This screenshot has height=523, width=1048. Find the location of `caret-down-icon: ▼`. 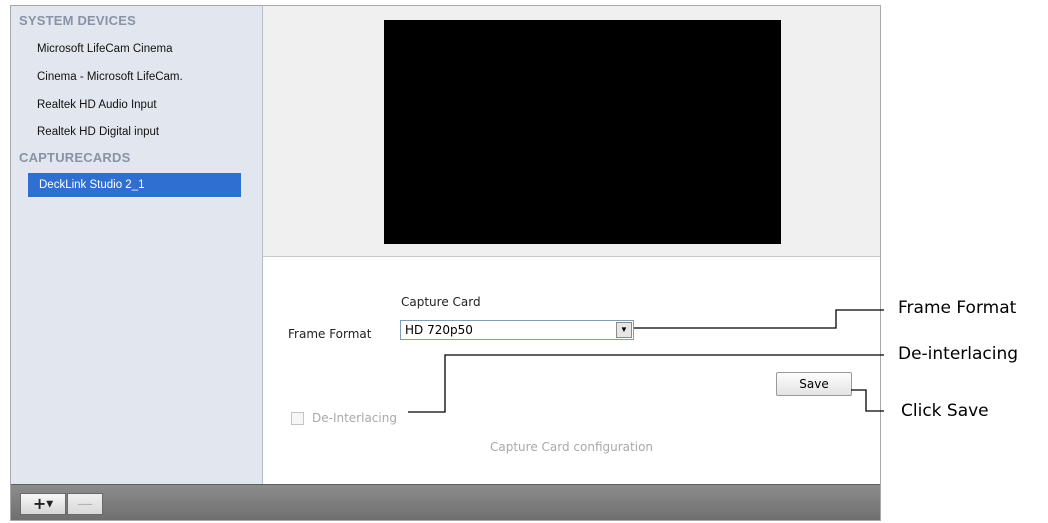

caret-down-icon: ▼ is located at coordinates (50, 504).